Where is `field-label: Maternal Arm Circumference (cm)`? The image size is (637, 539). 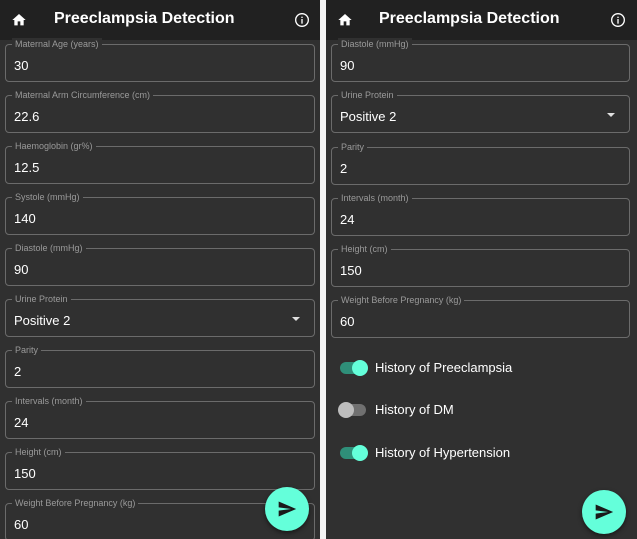 field-label: Maternal Arm Circumference (cm) is located at coordinates (83, 95).